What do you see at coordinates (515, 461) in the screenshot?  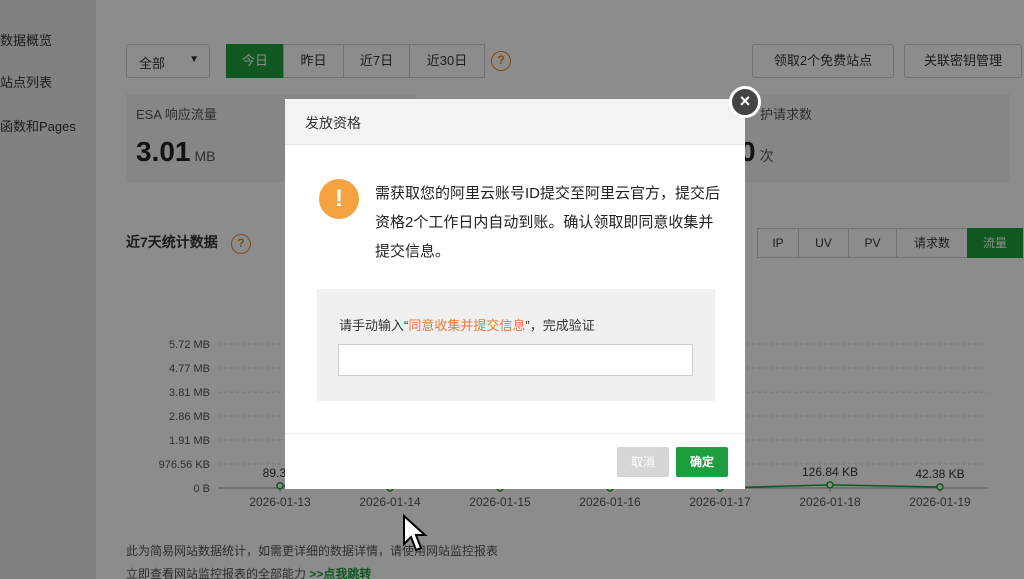 I see `modal-footer: 取消 确定` at bounding box center [515, 461].